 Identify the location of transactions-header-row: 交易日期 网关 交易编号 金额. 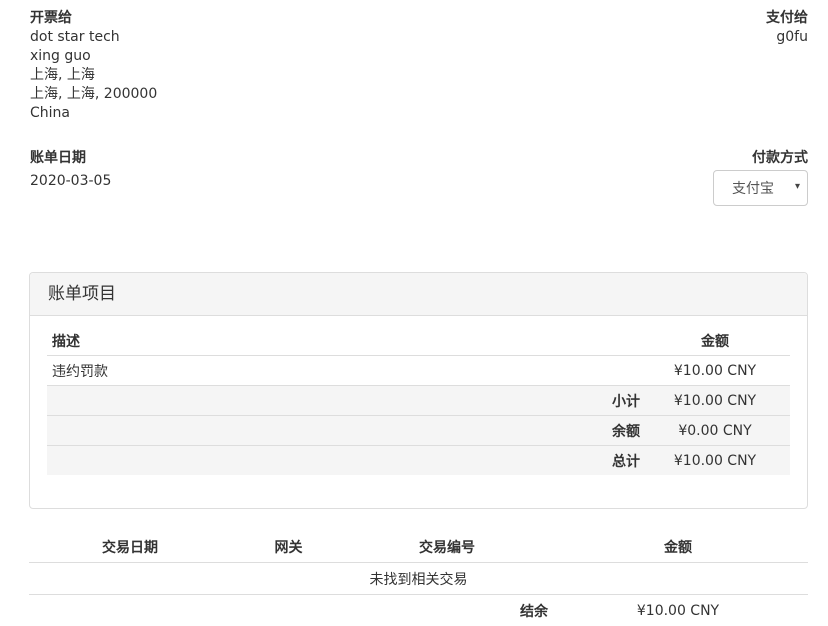
(418, 547).